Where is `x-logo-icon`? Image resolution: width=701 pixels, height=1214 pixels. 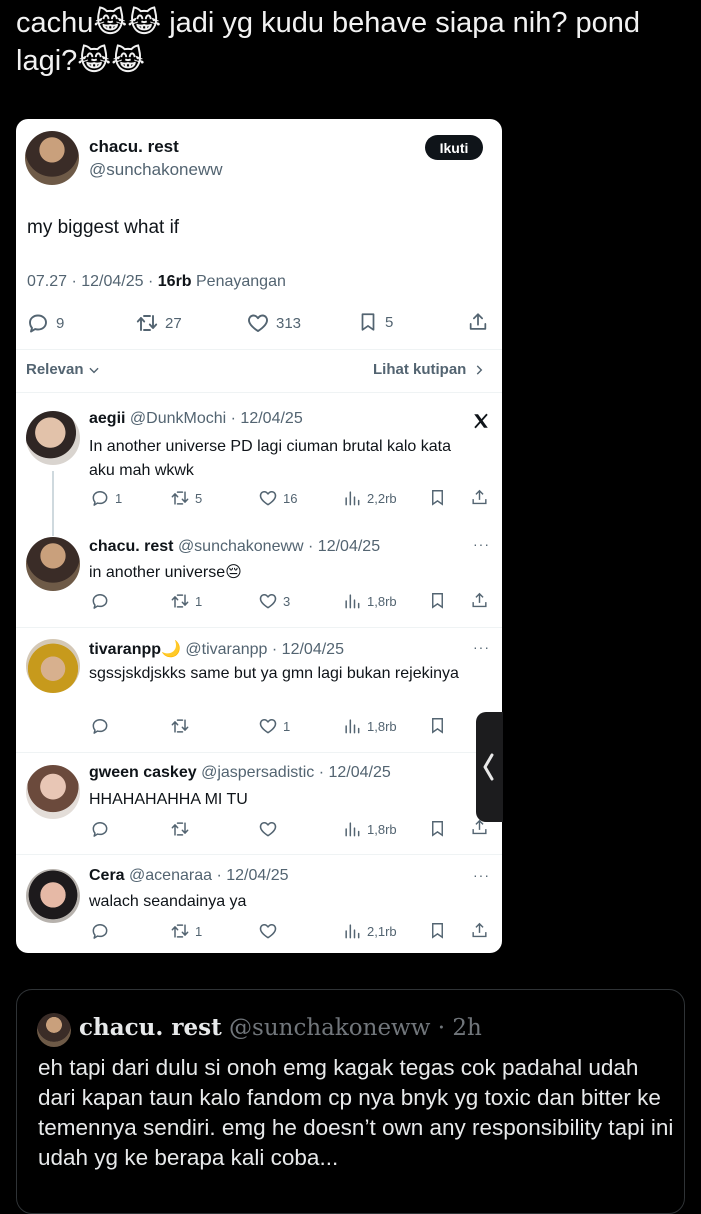 x-logo-icon is located at coordinates (481, 421).